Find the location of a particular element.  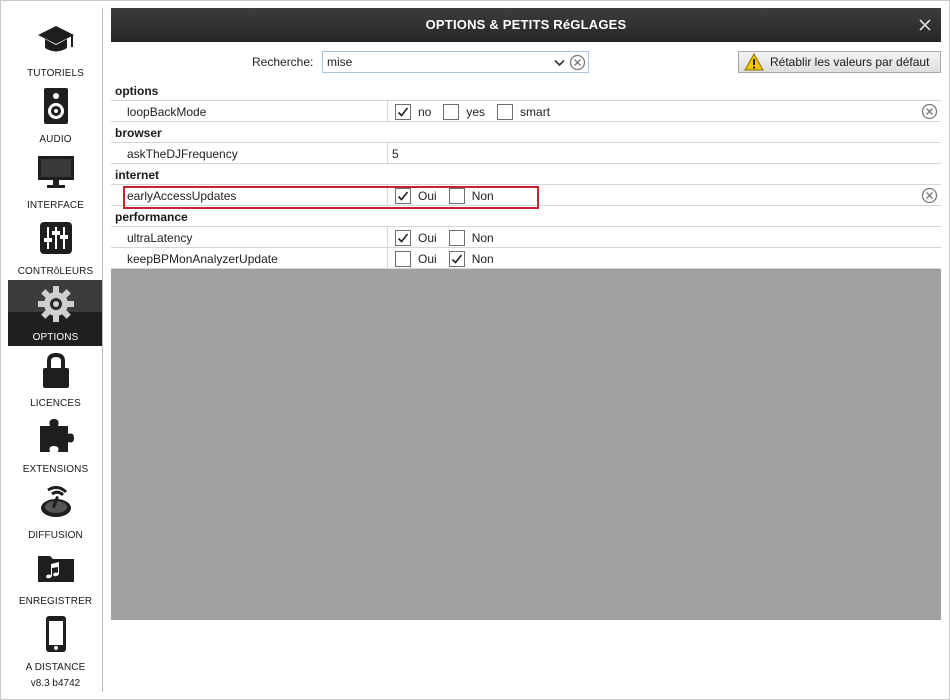

checkbox-yes is located at coordinates (451, 112).